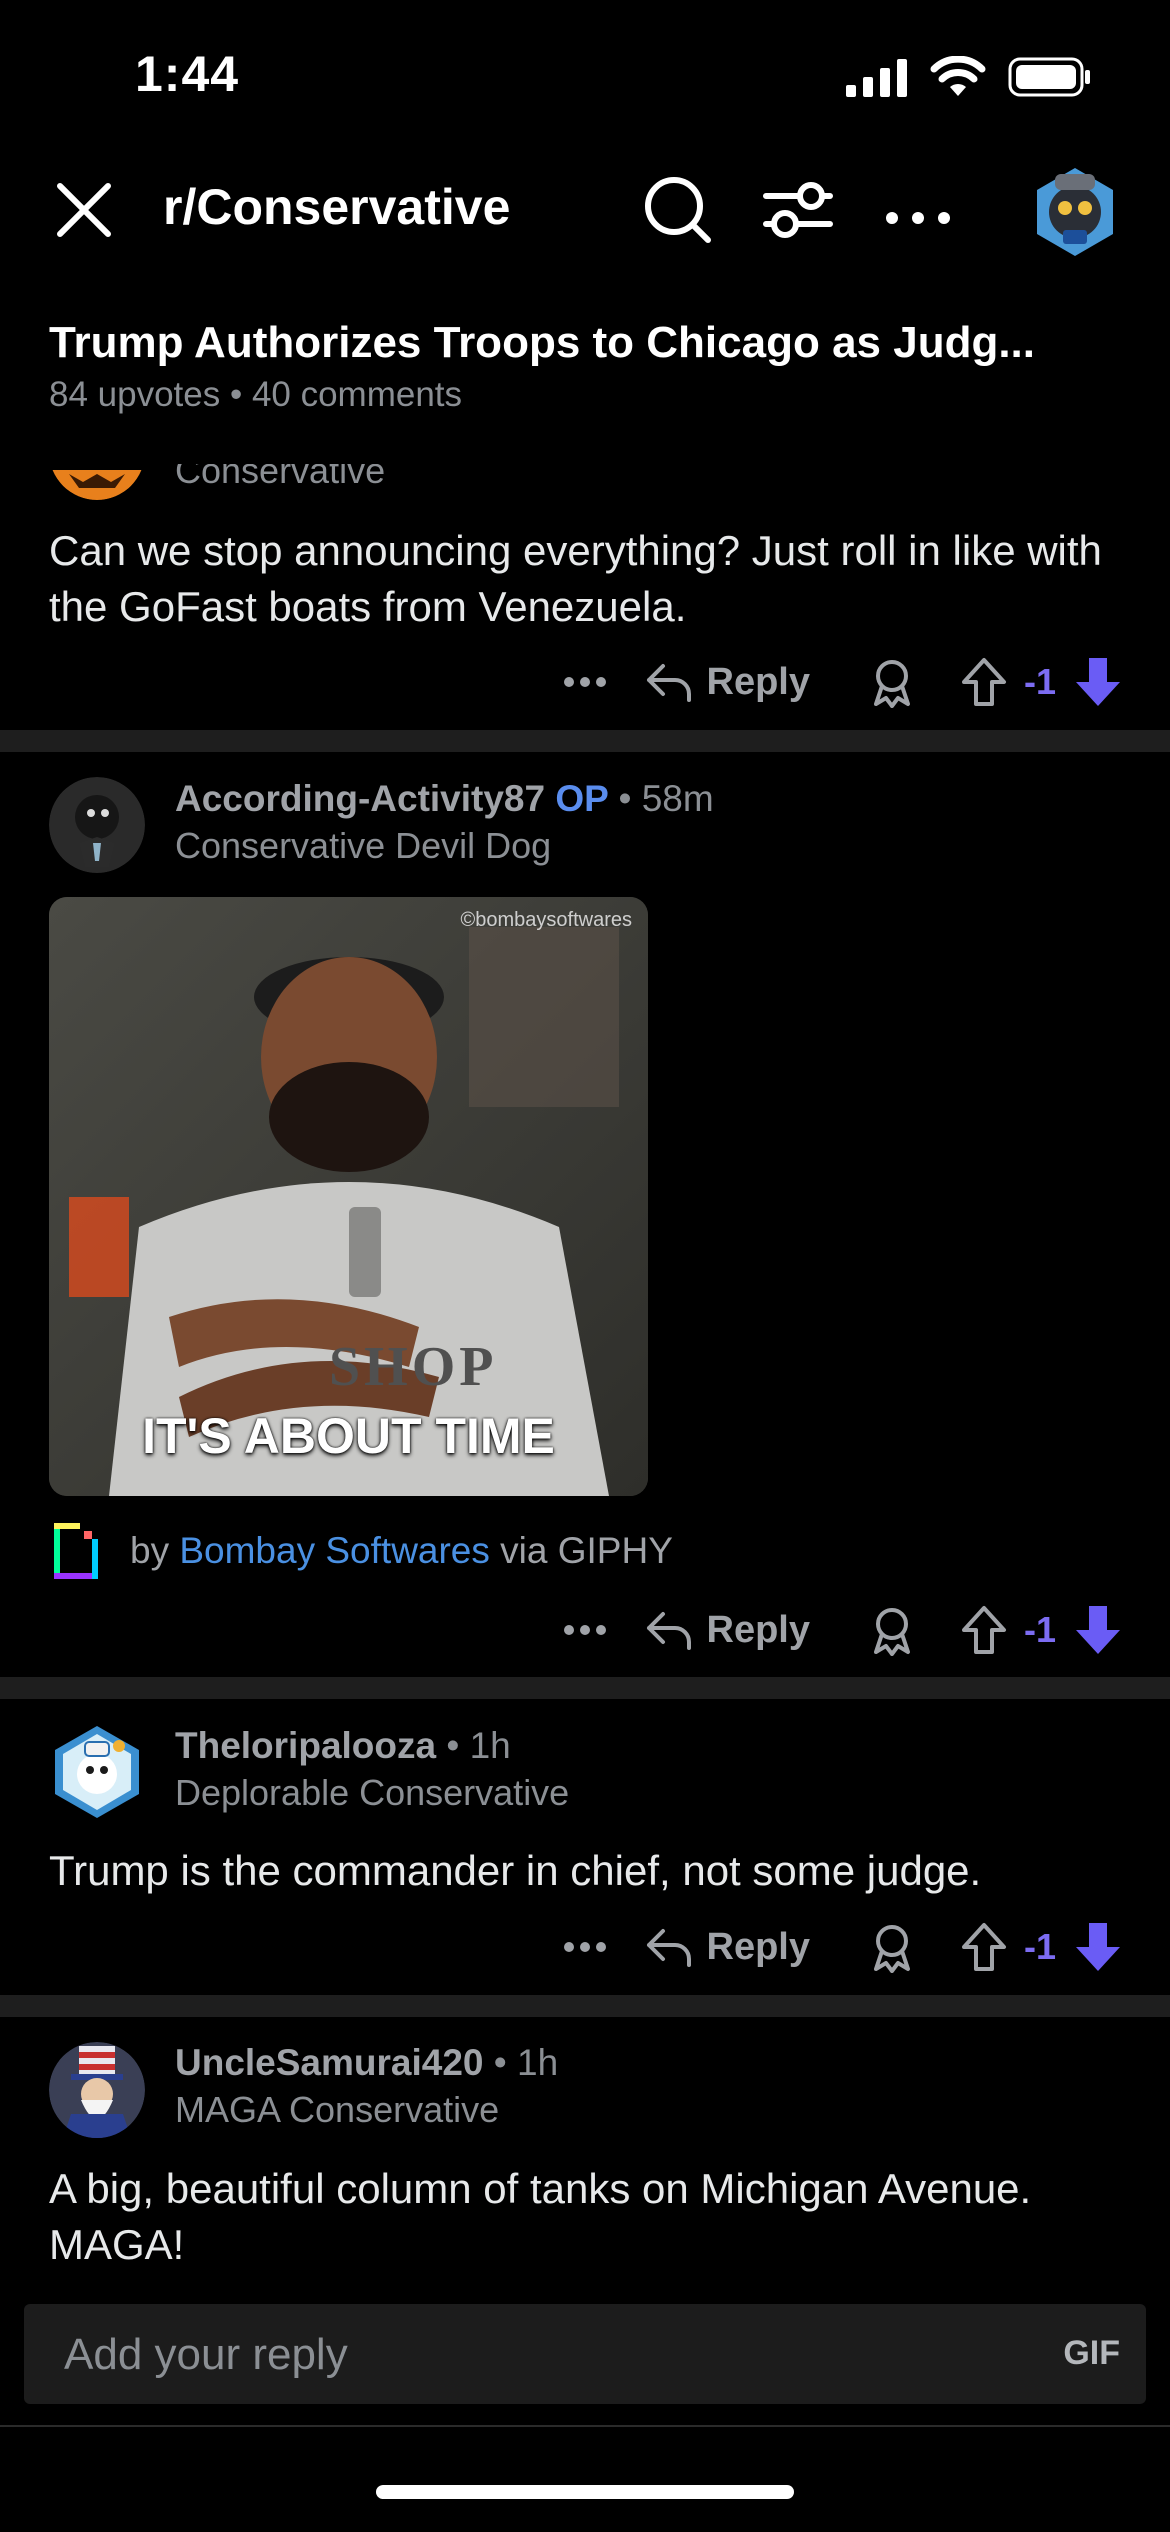 This screenshot has width=1170, height=2532. I want to click on pumpkin-avatar-icon, so click(97, 485).